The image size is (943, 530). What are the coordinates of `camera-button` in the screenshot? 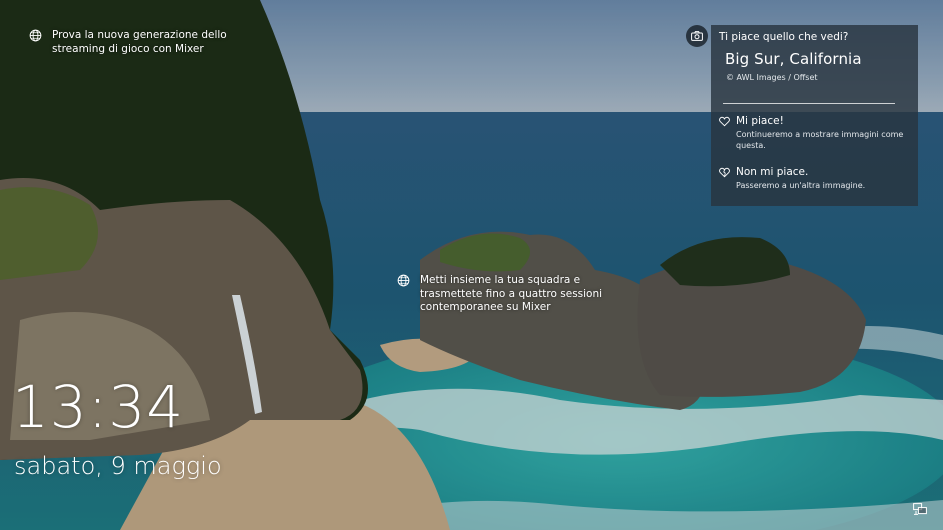 It's located at (697, 36).